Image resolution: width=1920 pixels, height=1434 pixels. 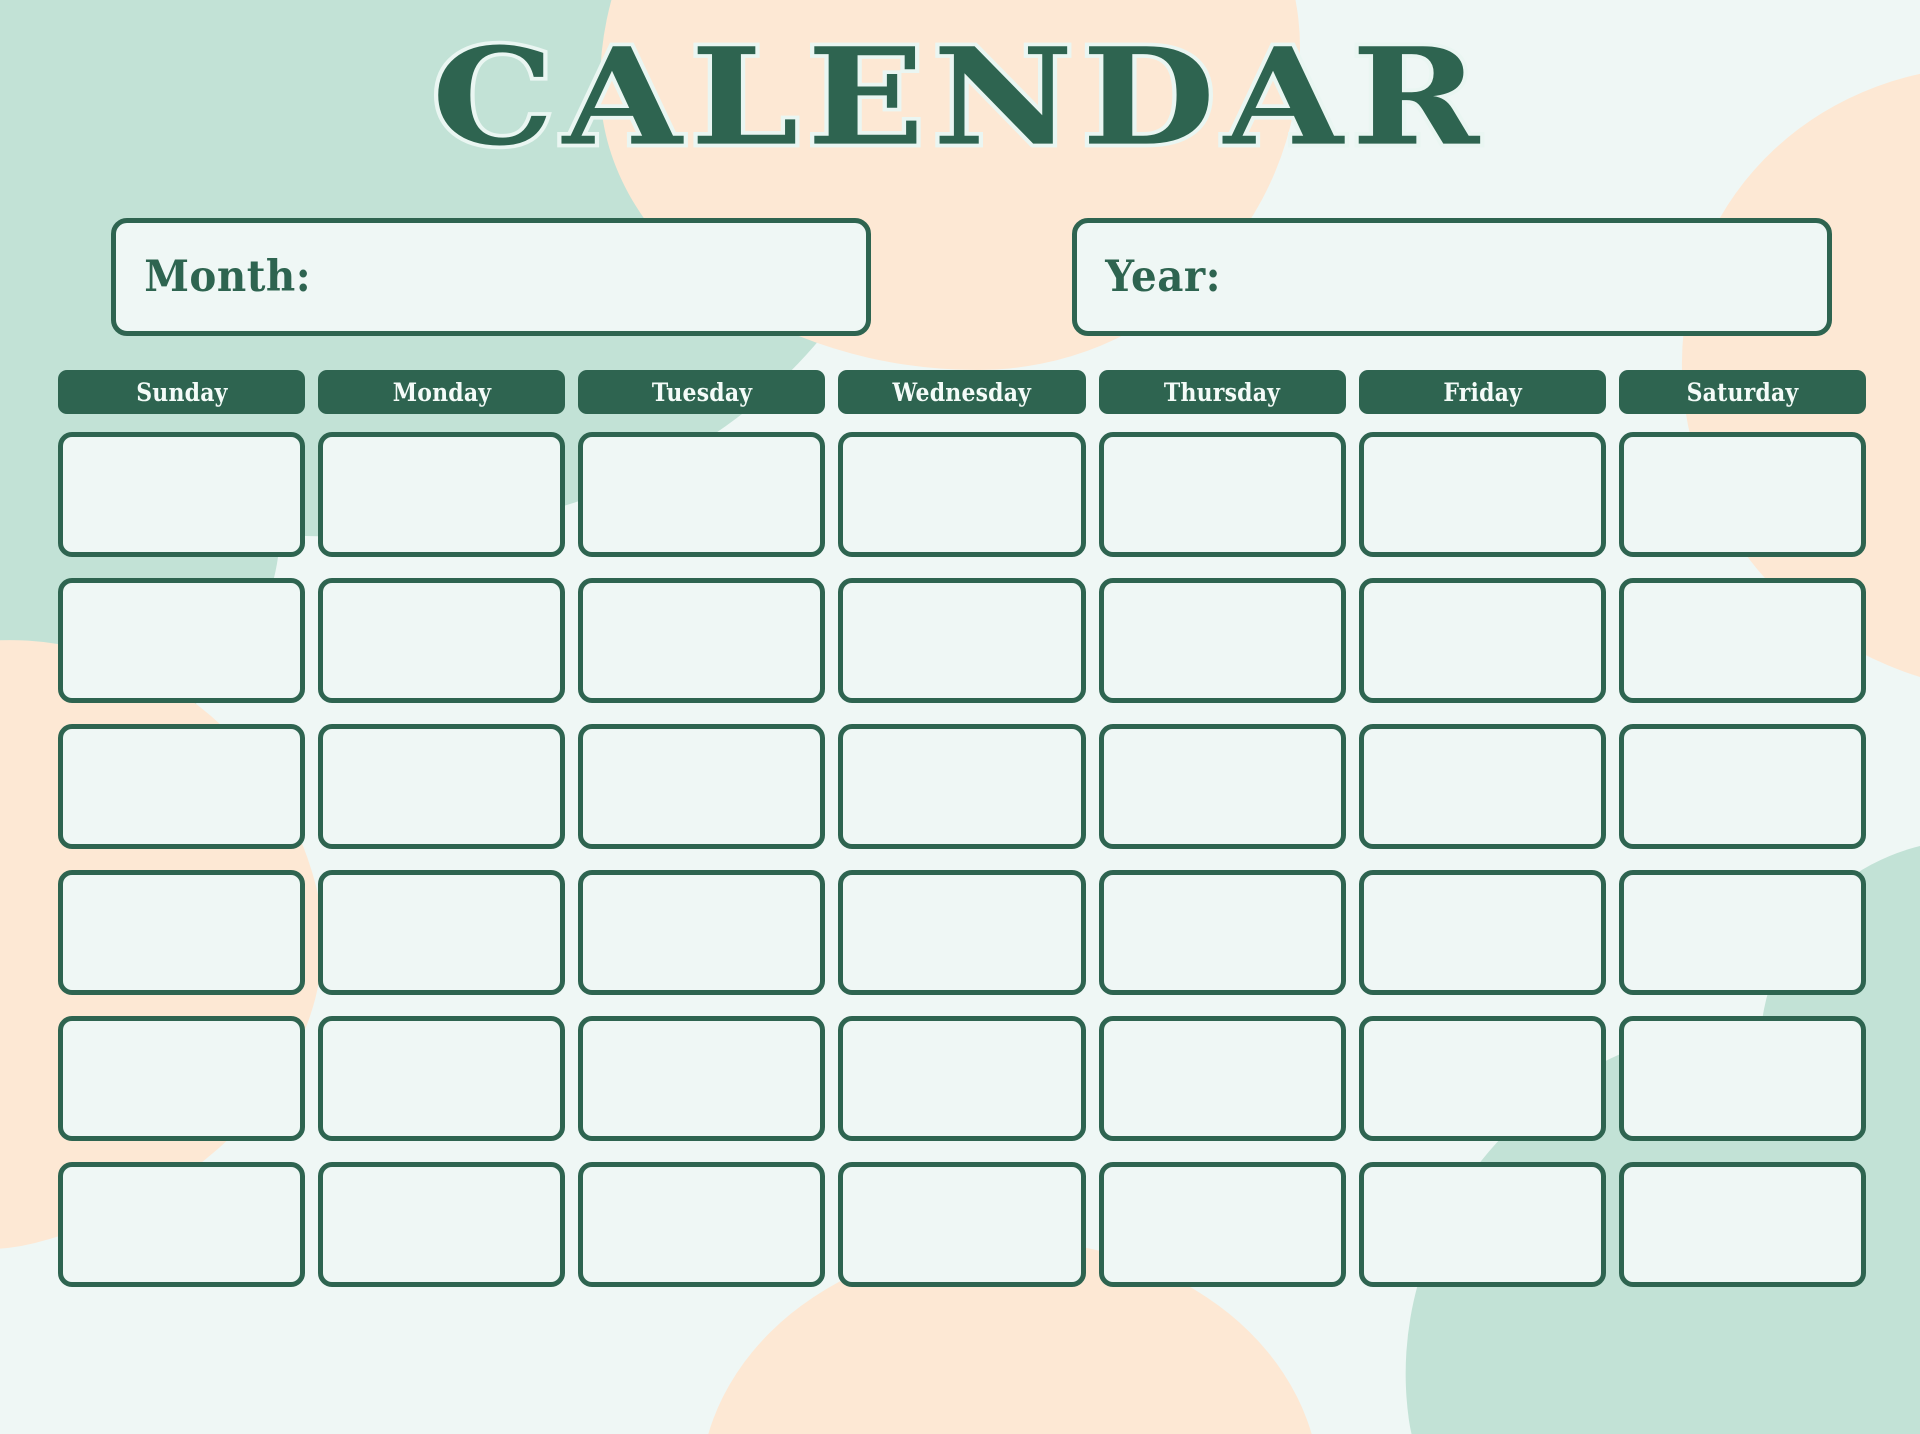 I want to click on day-header-label: Thursday, so click(x=1222, y=392).